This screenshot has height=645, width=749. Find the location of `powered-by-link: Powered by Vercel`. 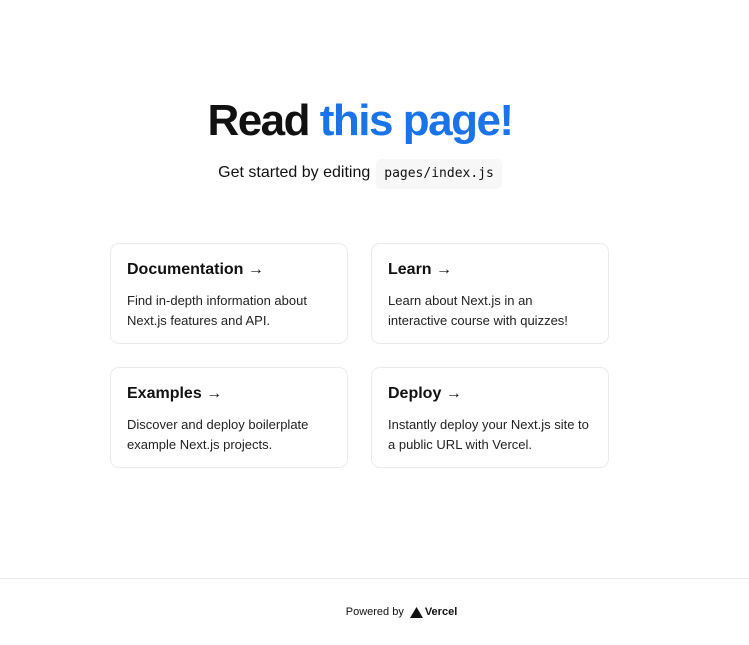

powered-by-link: Powered by Vercel is located at coordinates (375, 612).